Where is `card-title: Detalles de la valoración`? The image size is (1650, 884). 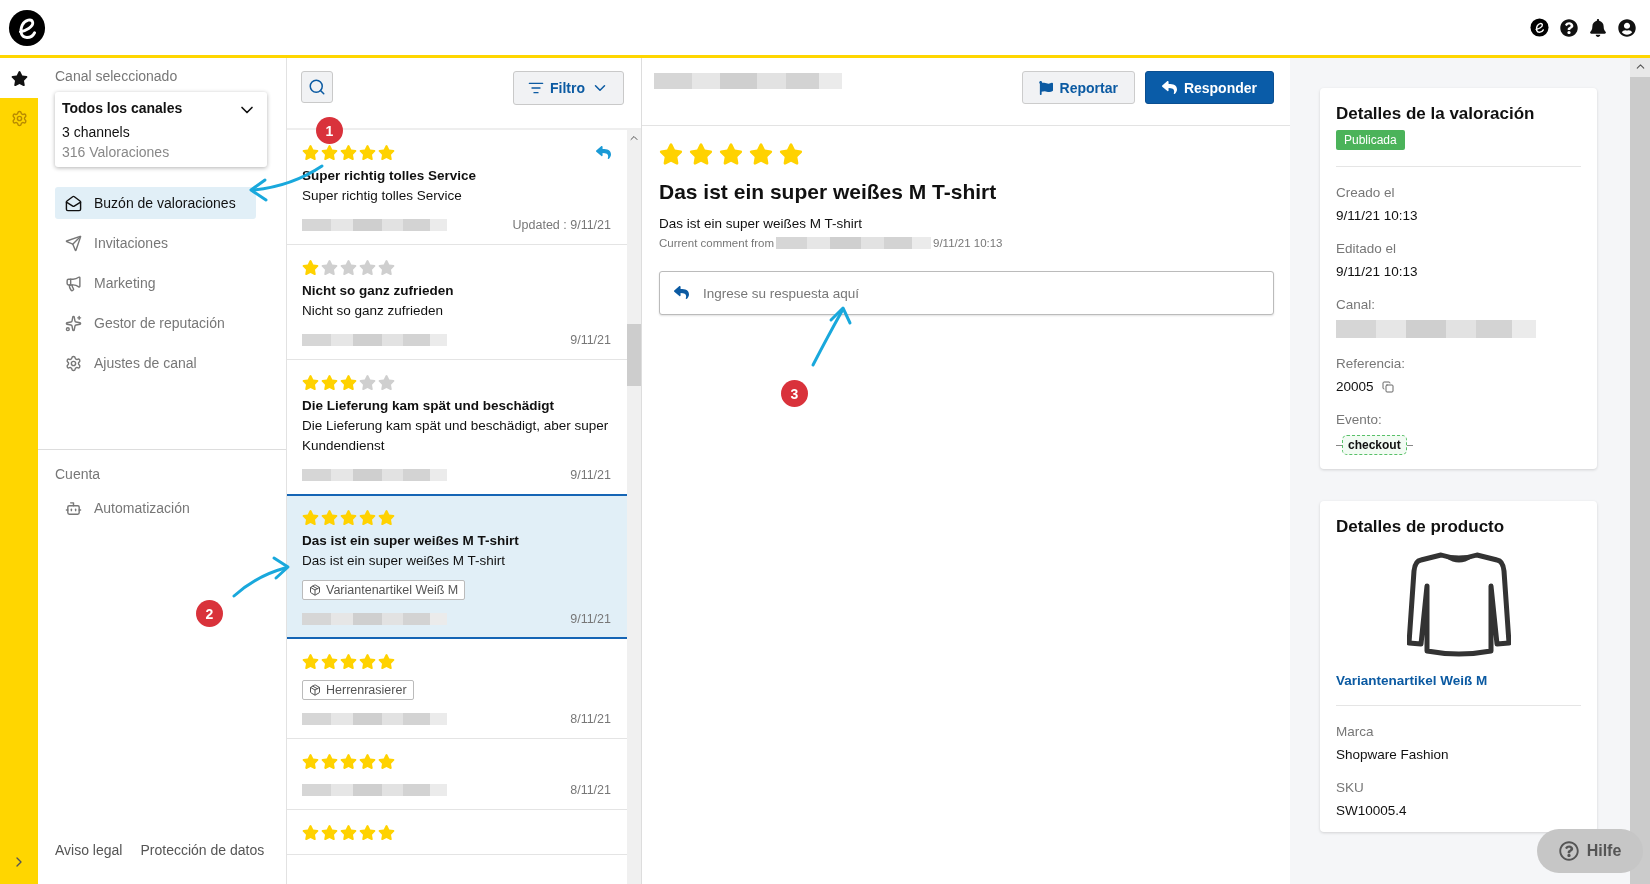
card-title: Detalles de la valoración is located at coordinates (1436, 114).